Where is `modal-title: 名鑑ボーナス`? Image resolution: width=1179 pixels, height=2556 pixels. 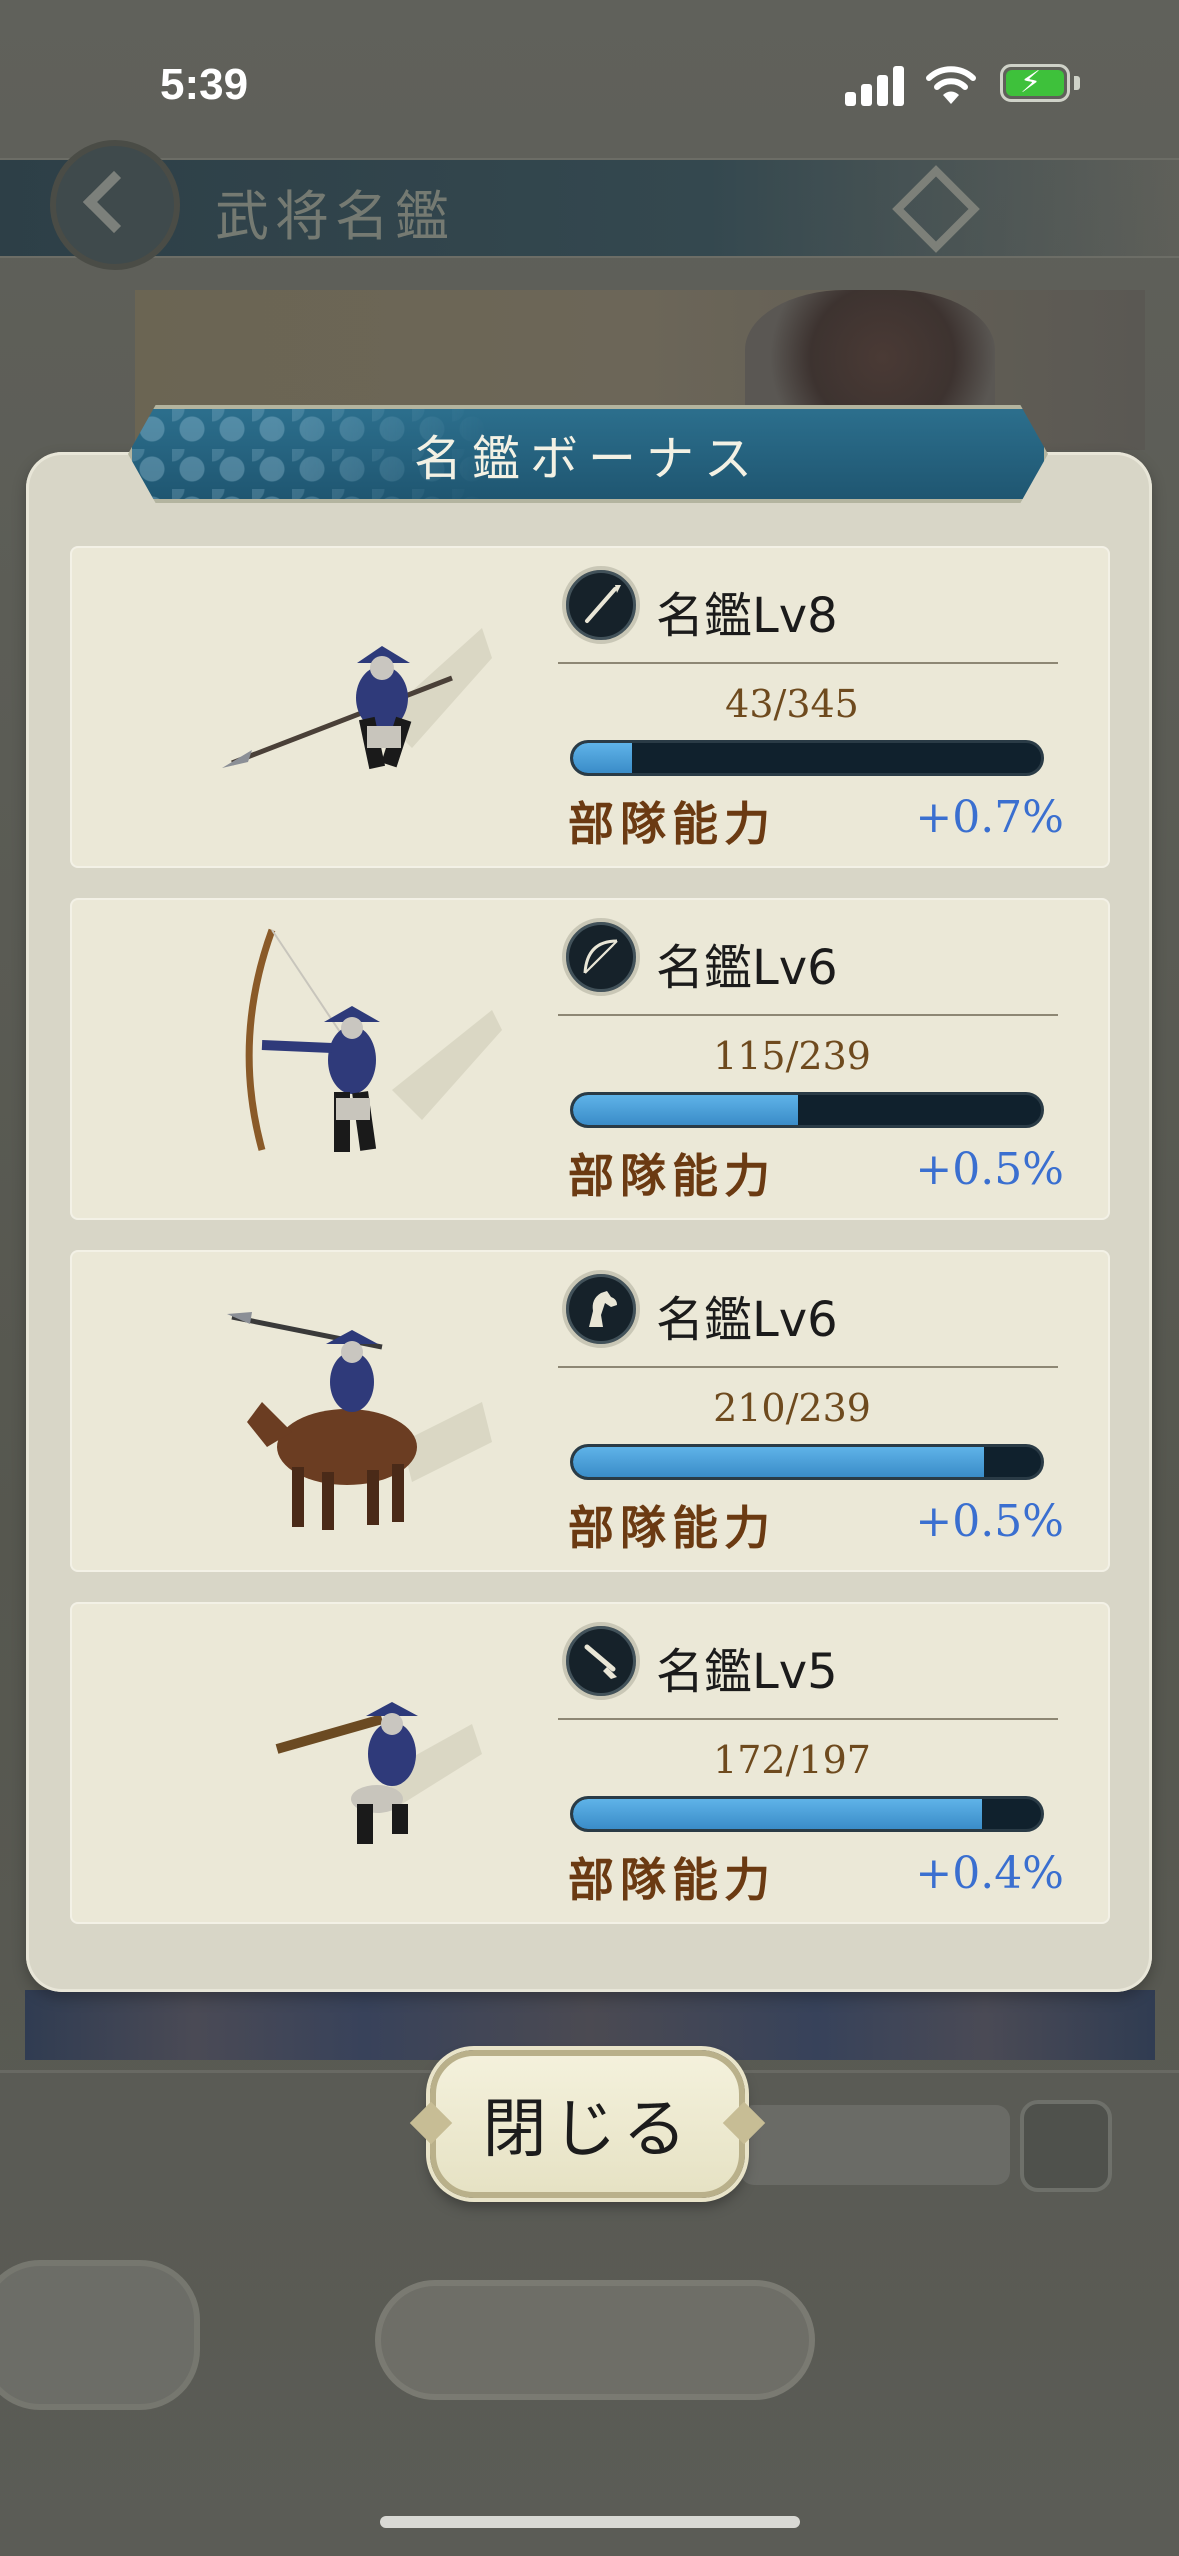
modal-title: 名鑑ボーナス is located at coordinates (587, 459).